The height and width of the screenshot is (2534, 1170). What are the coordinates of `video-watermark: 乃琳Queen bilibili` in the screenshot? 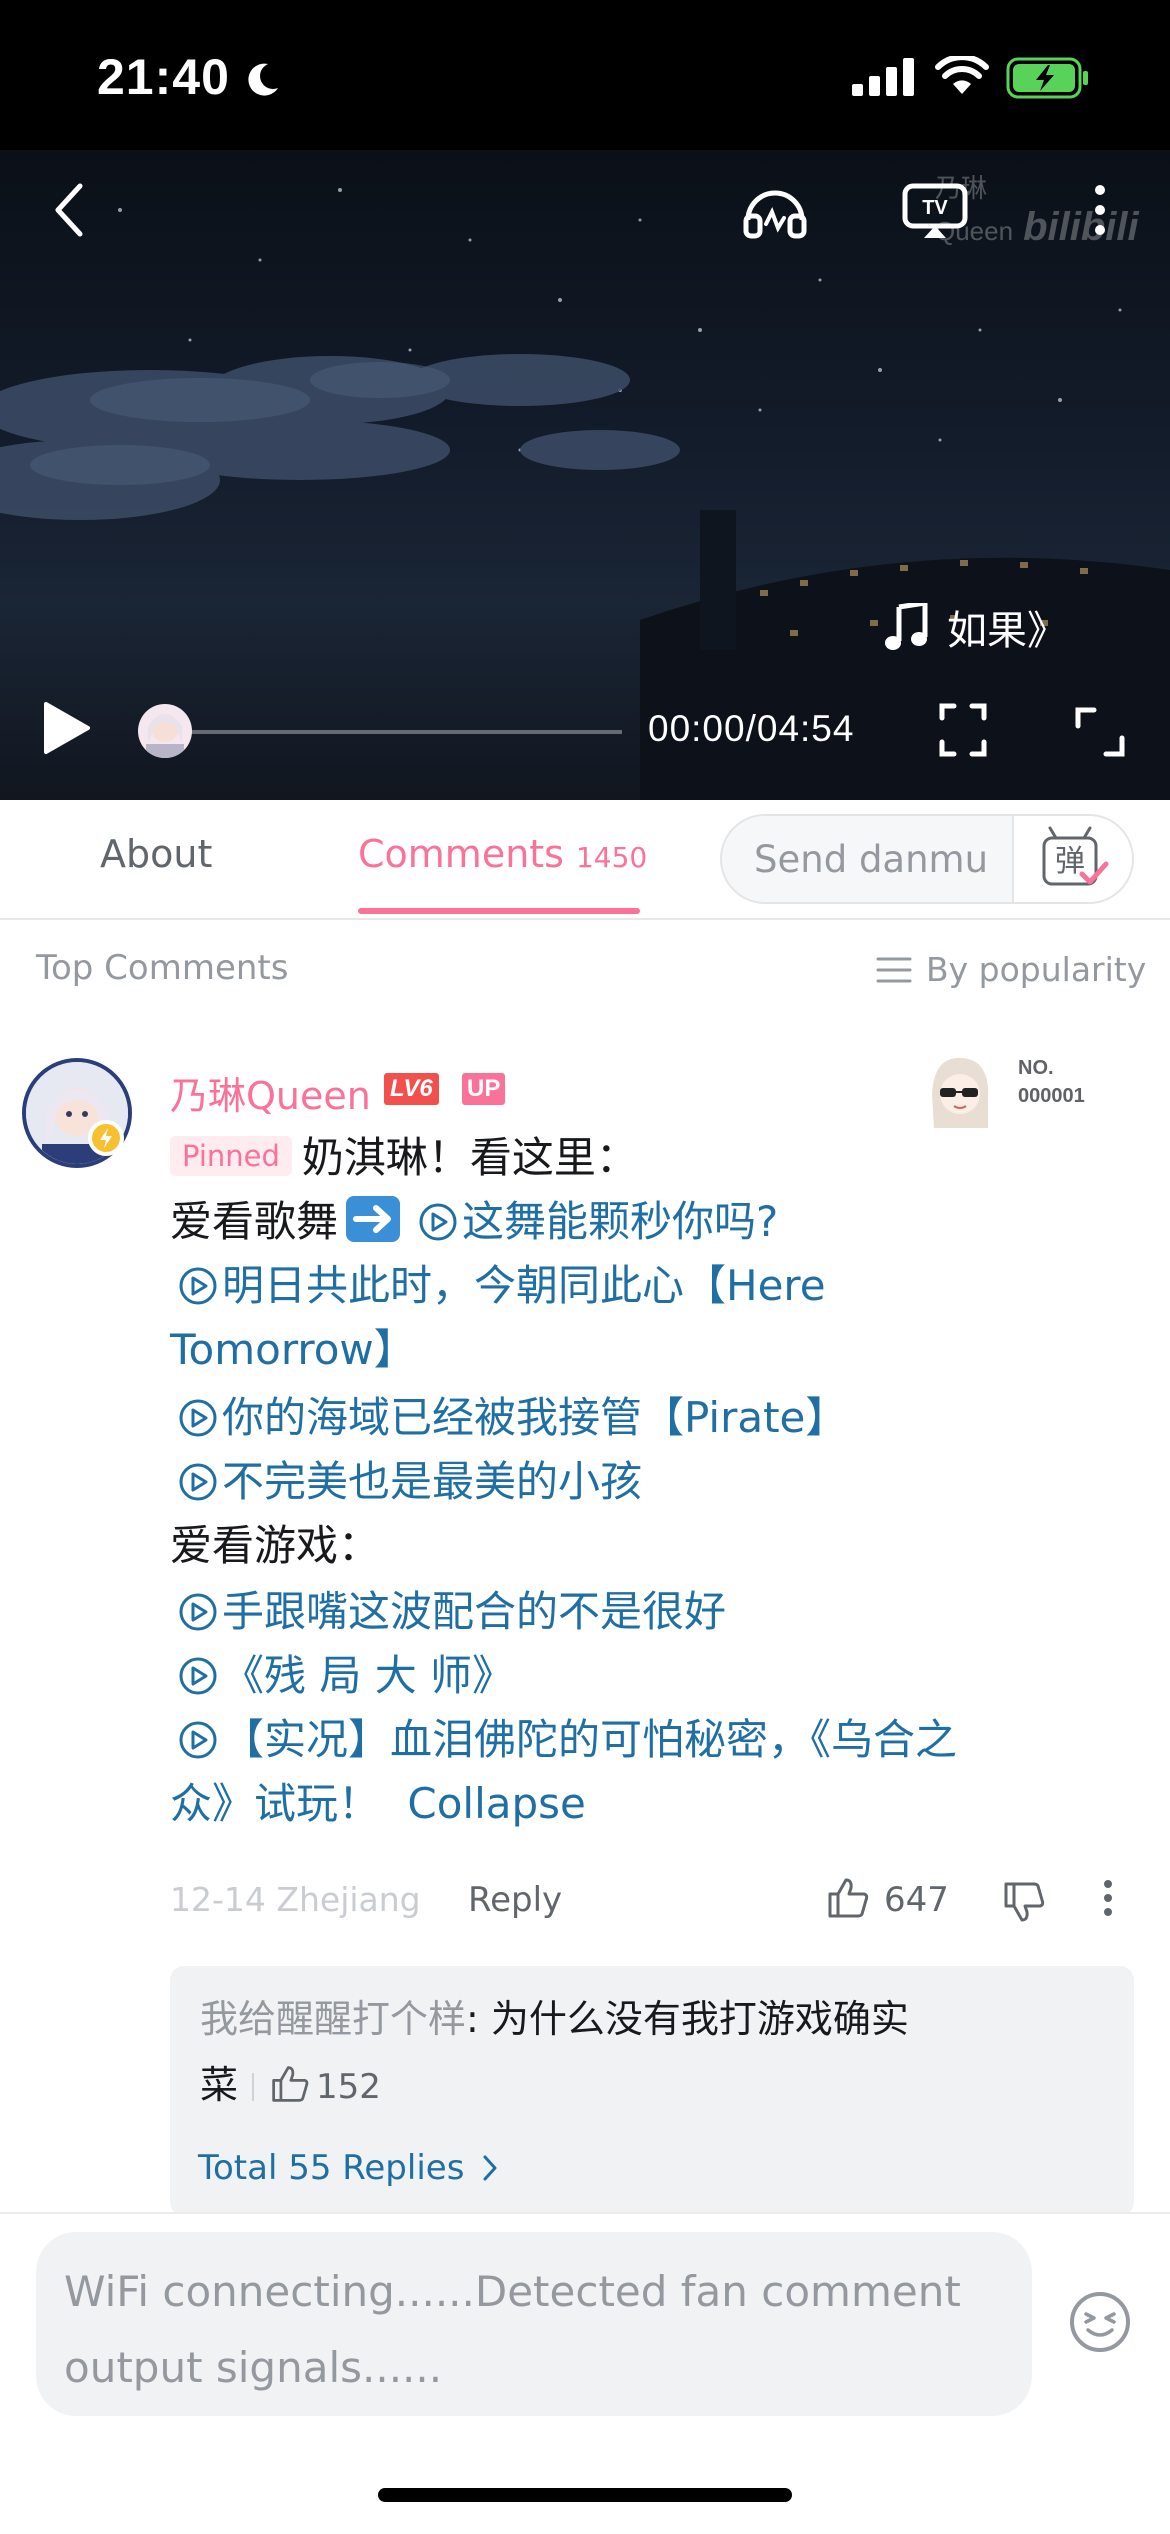 It's located at (1037, 211).